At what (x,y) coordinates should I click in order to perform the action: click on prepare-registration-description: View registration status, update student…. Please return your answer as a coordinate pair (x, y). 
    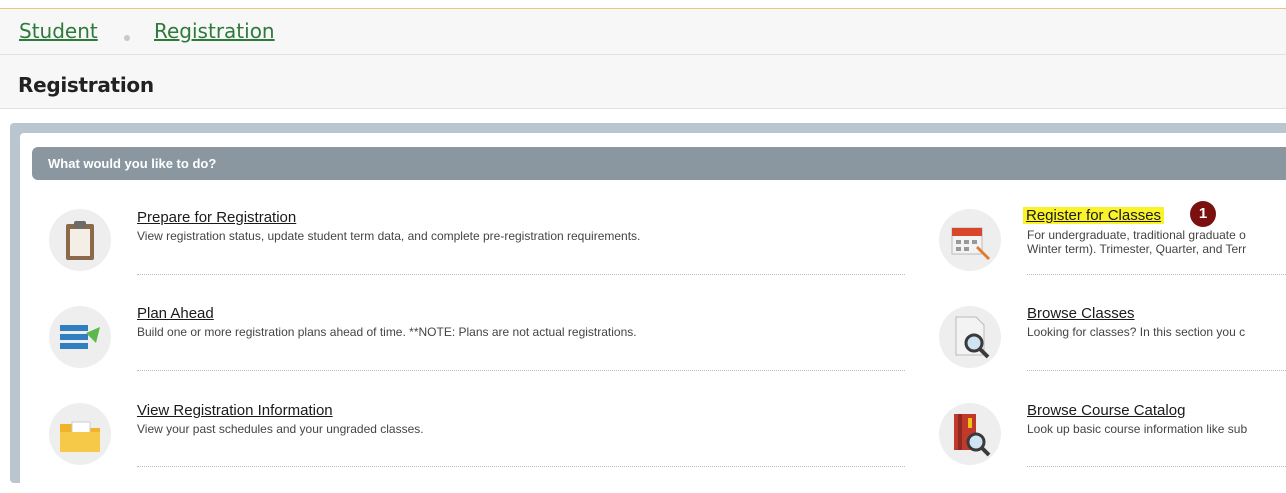
    Looking at the image, I should click on (389, 236).